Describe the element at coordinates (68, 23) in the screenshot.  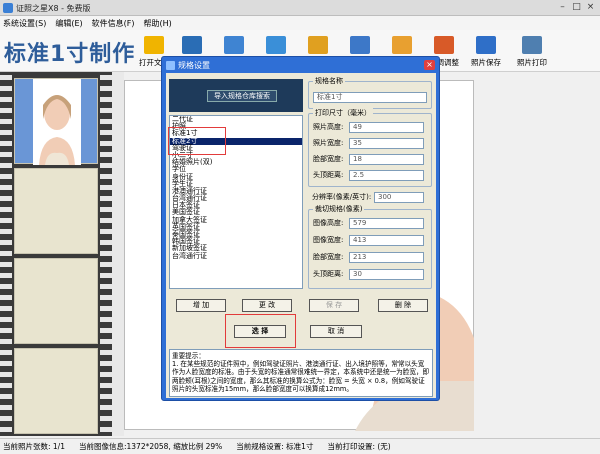
I see `menu-edit: 编辑(E)` at that location.